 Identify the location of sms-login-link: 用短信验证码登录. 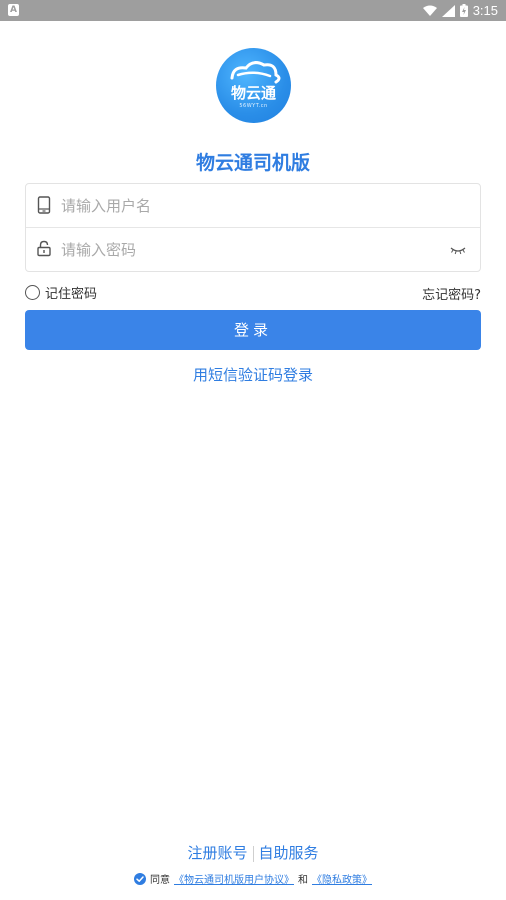
(253, 374).